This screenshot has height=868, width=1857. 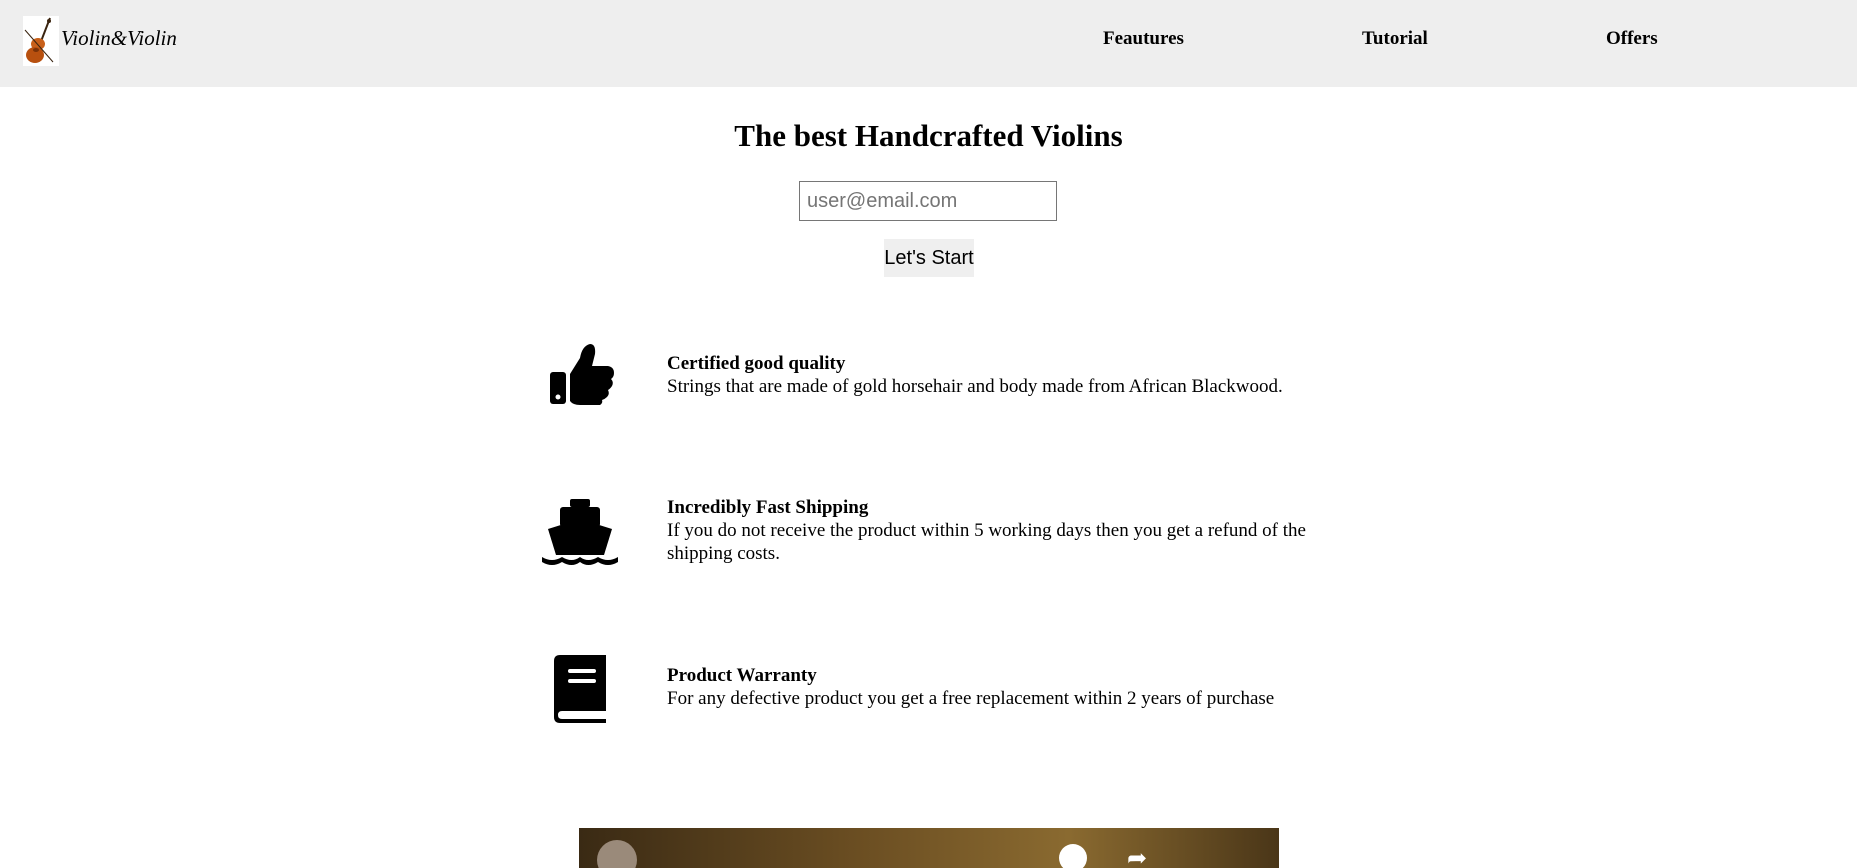 I want to click on feature-title: Product Warranty, so click(x=742, y=675).